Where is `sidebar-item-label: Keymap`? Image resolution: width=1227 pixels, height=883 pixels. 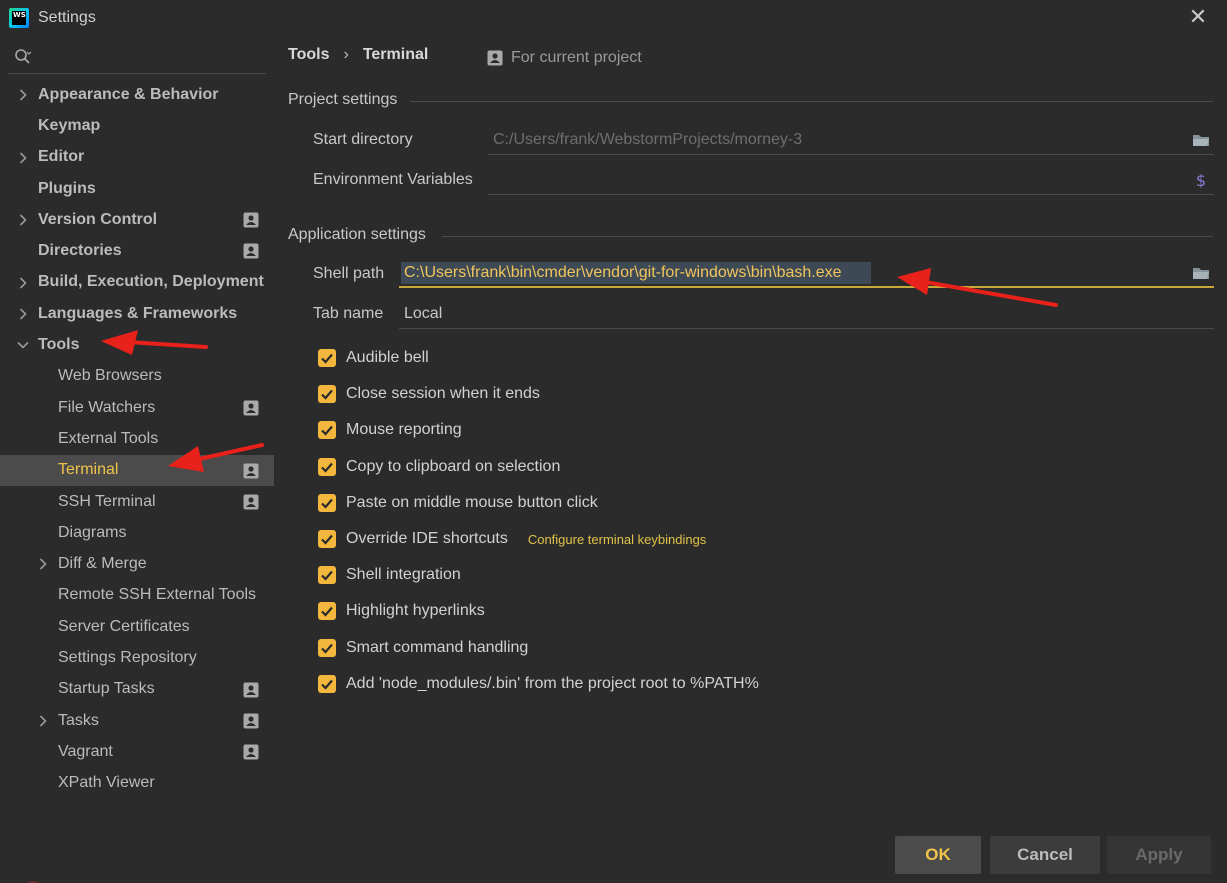
sidebar-item-label: Keymap is located at coordinates (69, 125).